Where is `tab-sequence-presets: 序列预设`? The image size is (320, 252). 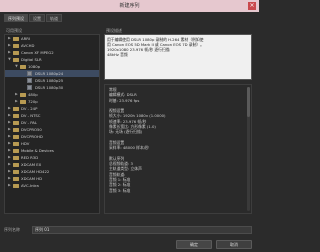 tab-sequence-presets: 序列预设 is located at coordinates (16, 18).